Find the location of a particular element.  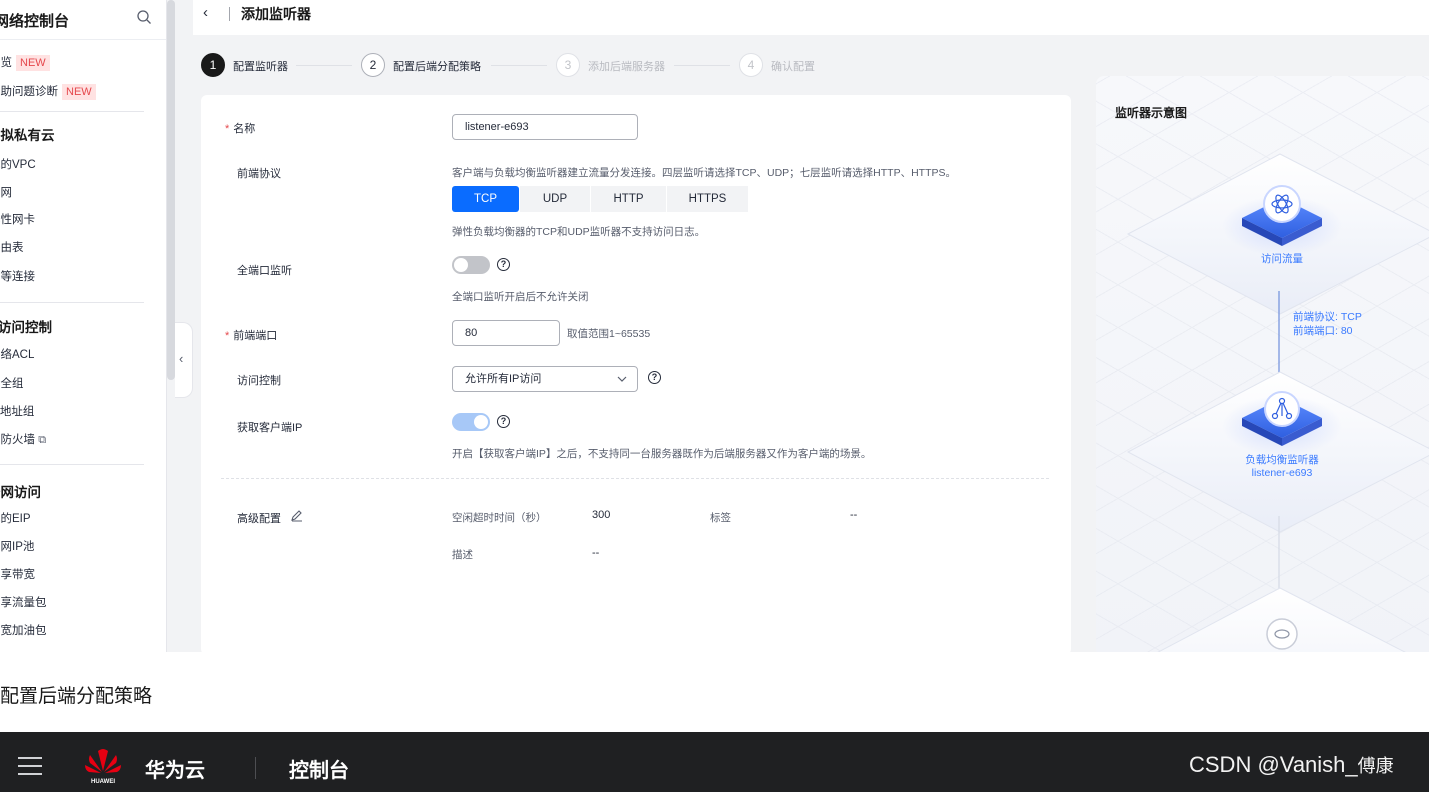

sidebar-item-cloud-firewall: 云防火墙 ⧉ is located at coordinates (23, 440).